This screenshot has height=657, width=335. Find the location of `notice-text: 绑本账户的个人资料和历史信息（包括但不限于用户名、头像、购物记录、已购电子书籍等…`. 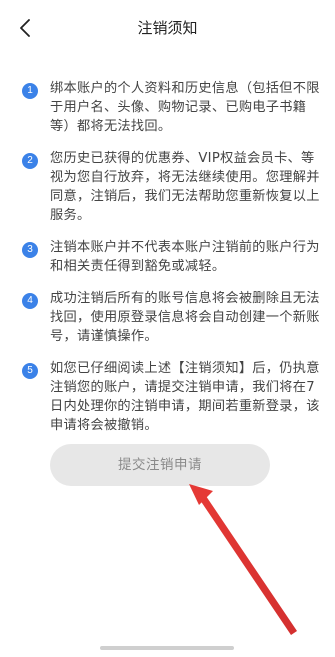

notice-text: 绑本账户的个人资料和历史信息（包括但不限于用户名、头像、购物记录、已购电子书籍等… is located at coordinates (185, 107).